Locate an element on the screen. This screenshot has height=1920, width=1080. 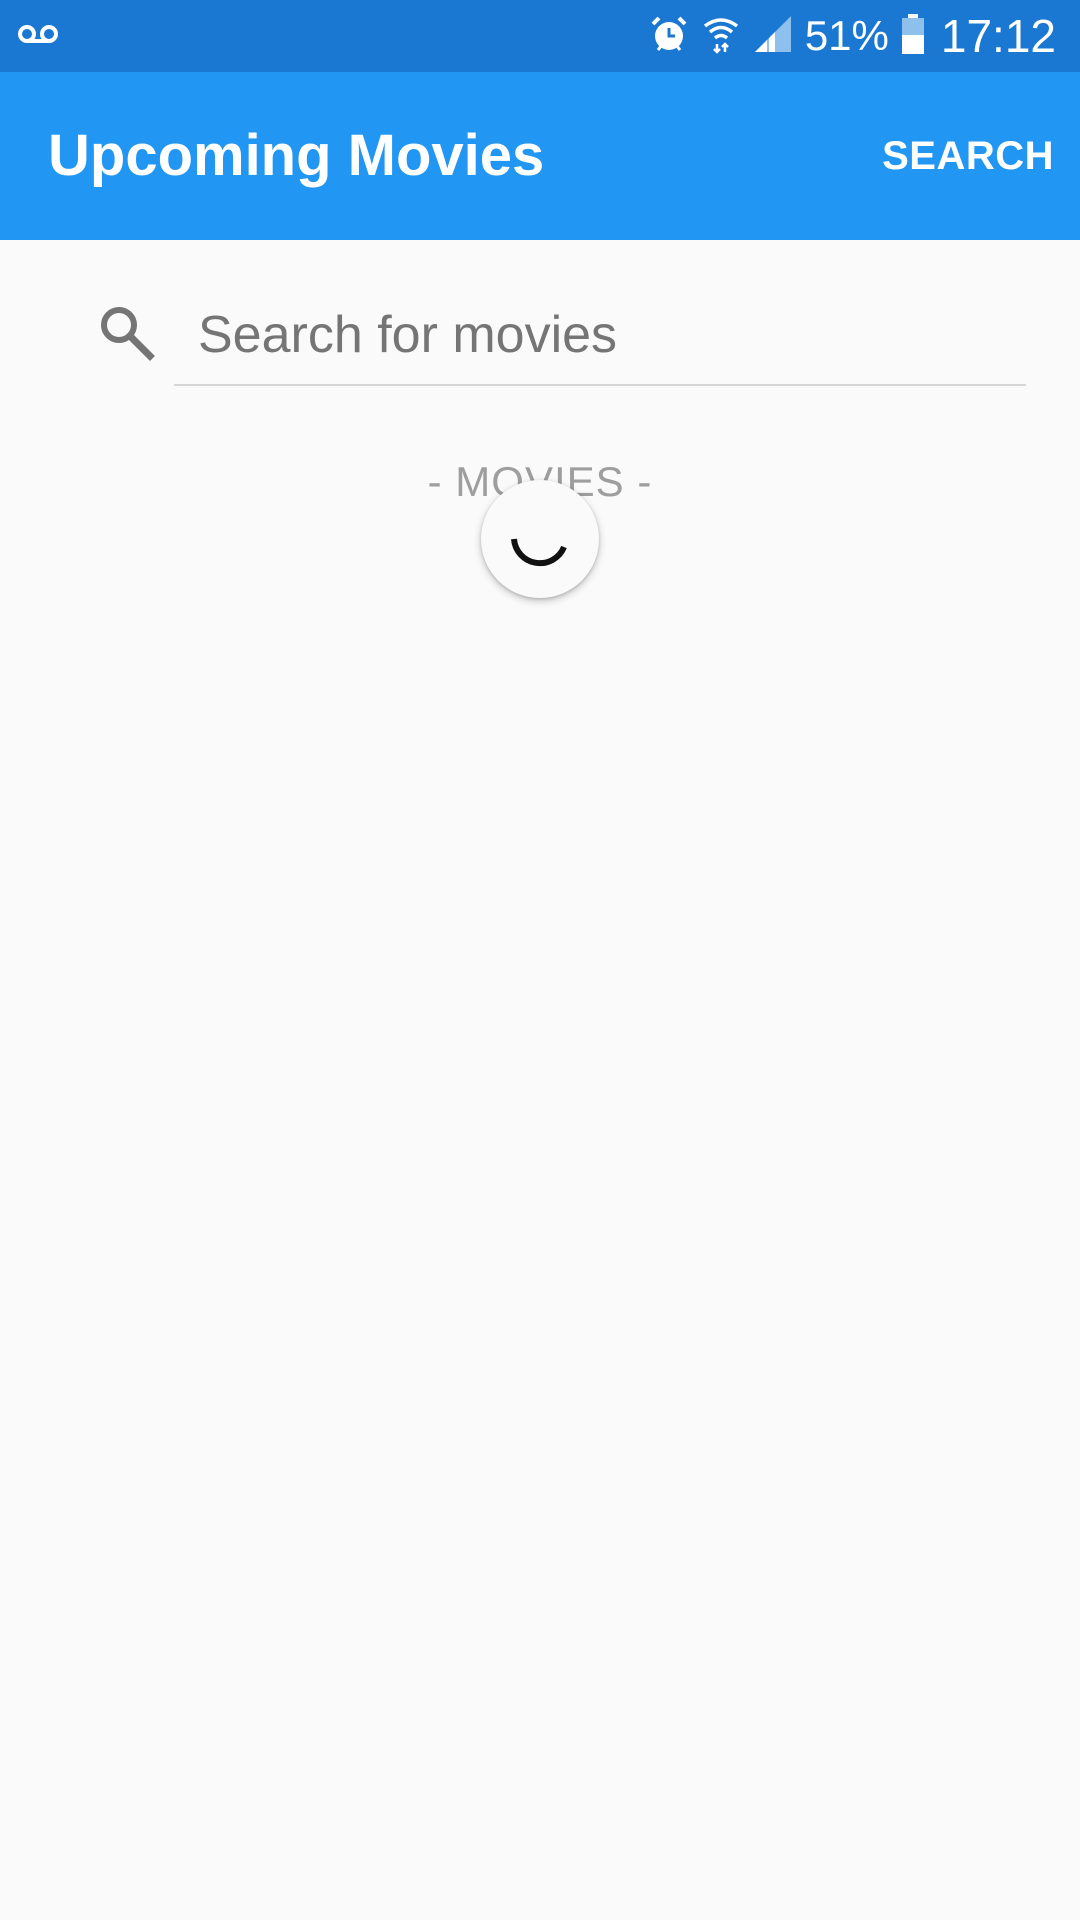
search-icon is located at coordinates (126, 332).